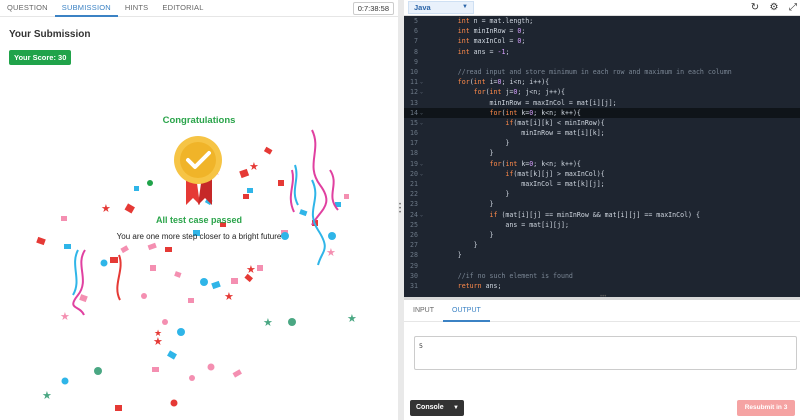 This screenshot has height=420, width=800. I want to click on drag-handle-icon: •••, so click(400, 209).